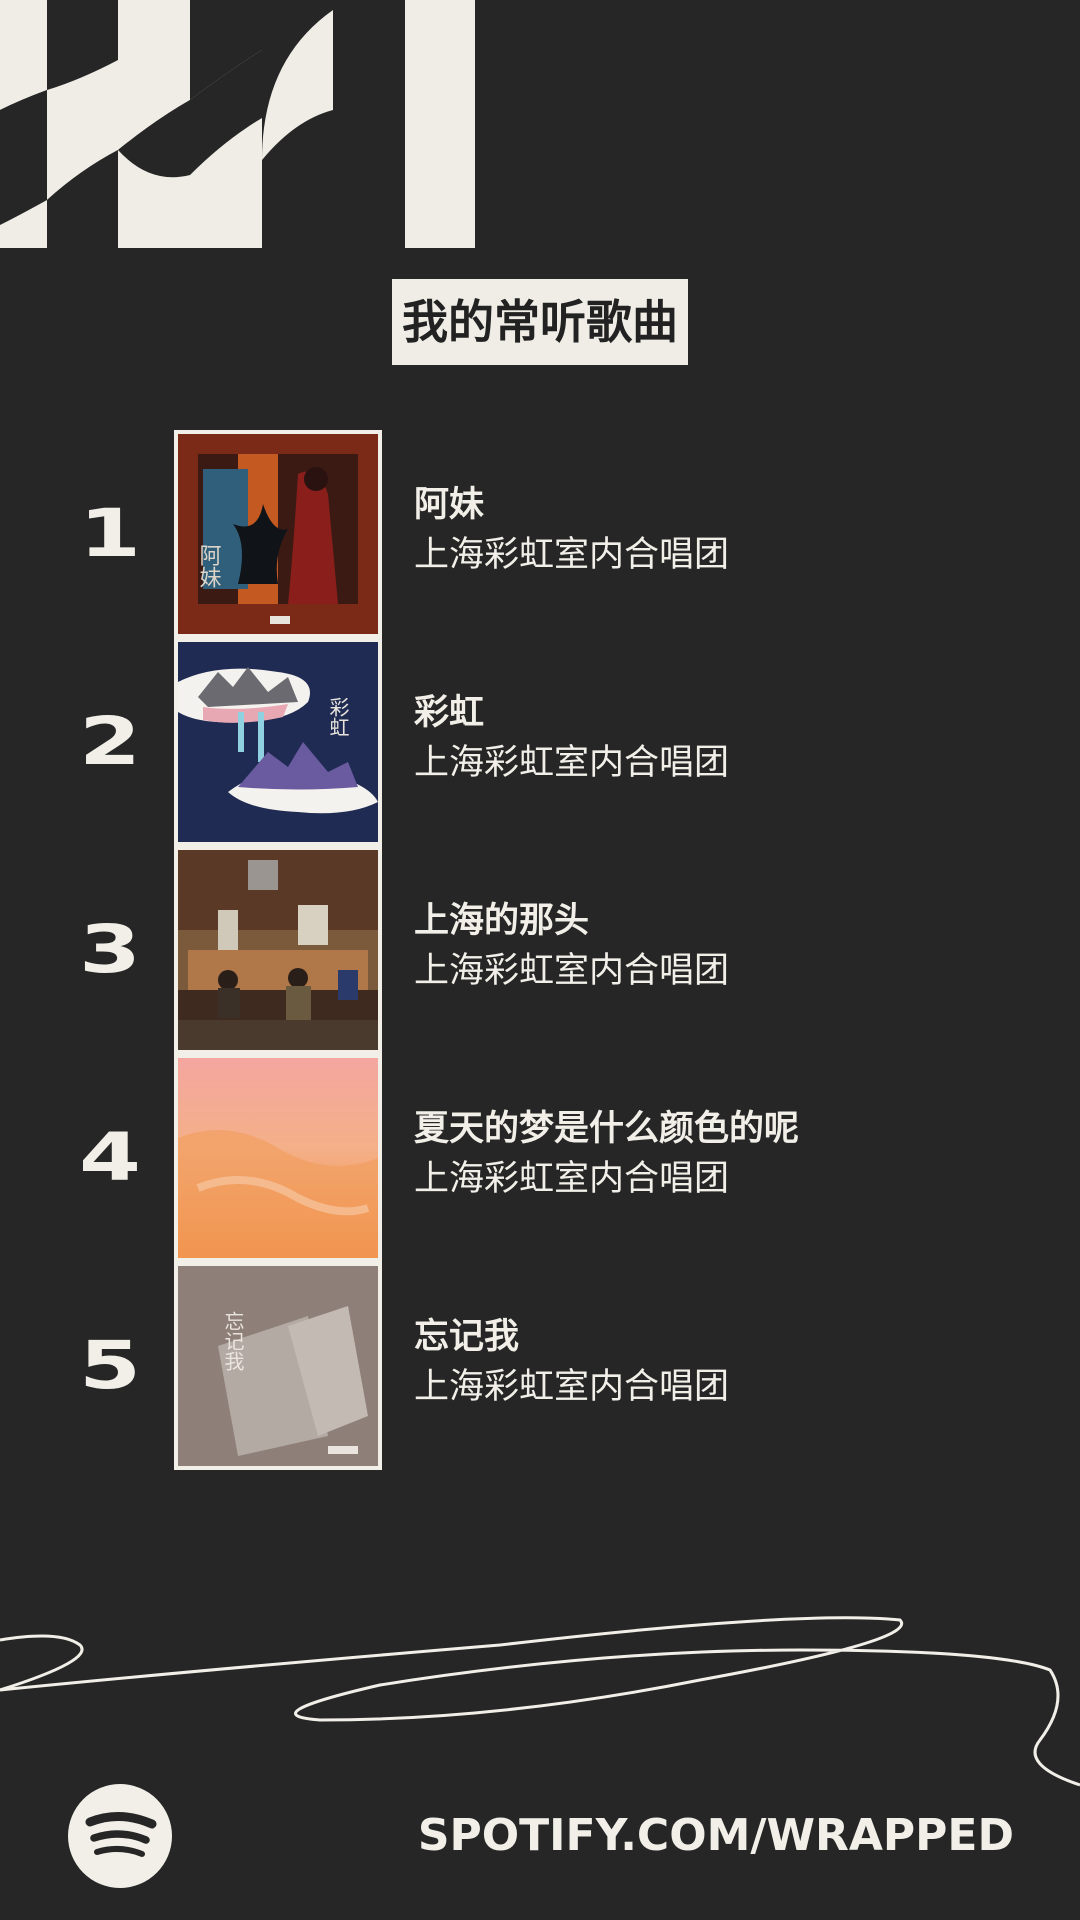  Describe the element at coordinates (110, 741) in the screenshot. I see `rank-number: 2` at that location.